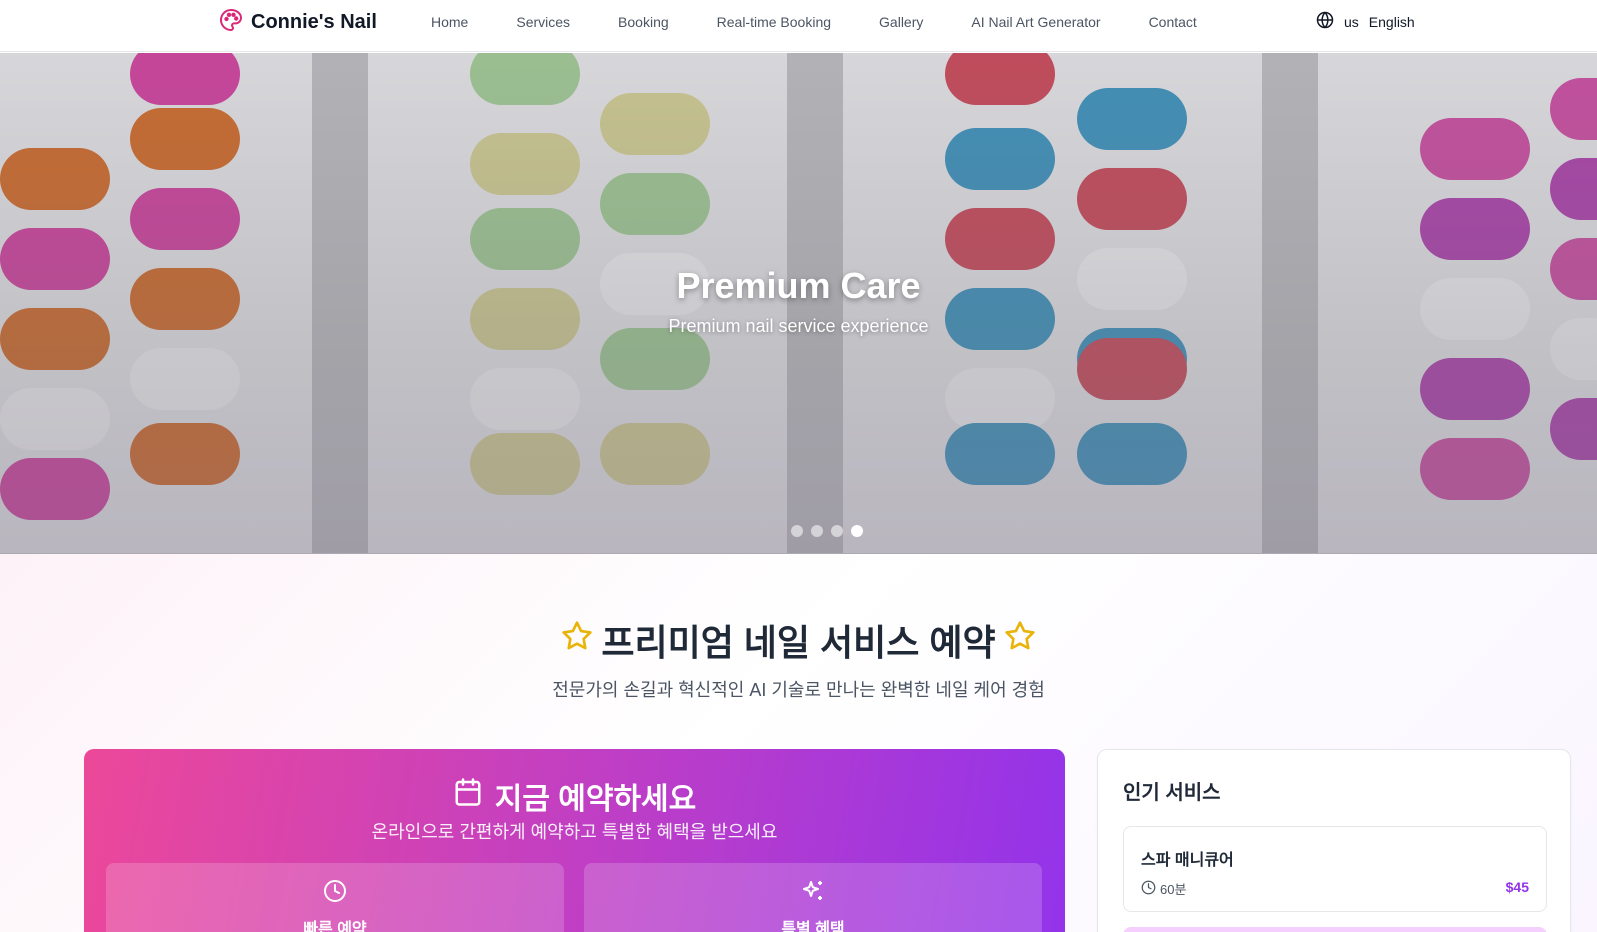 This screenshot has height=932, width=1597. I want to click on booking-cta-title: 지금 예약하세요, so click(574, 796).